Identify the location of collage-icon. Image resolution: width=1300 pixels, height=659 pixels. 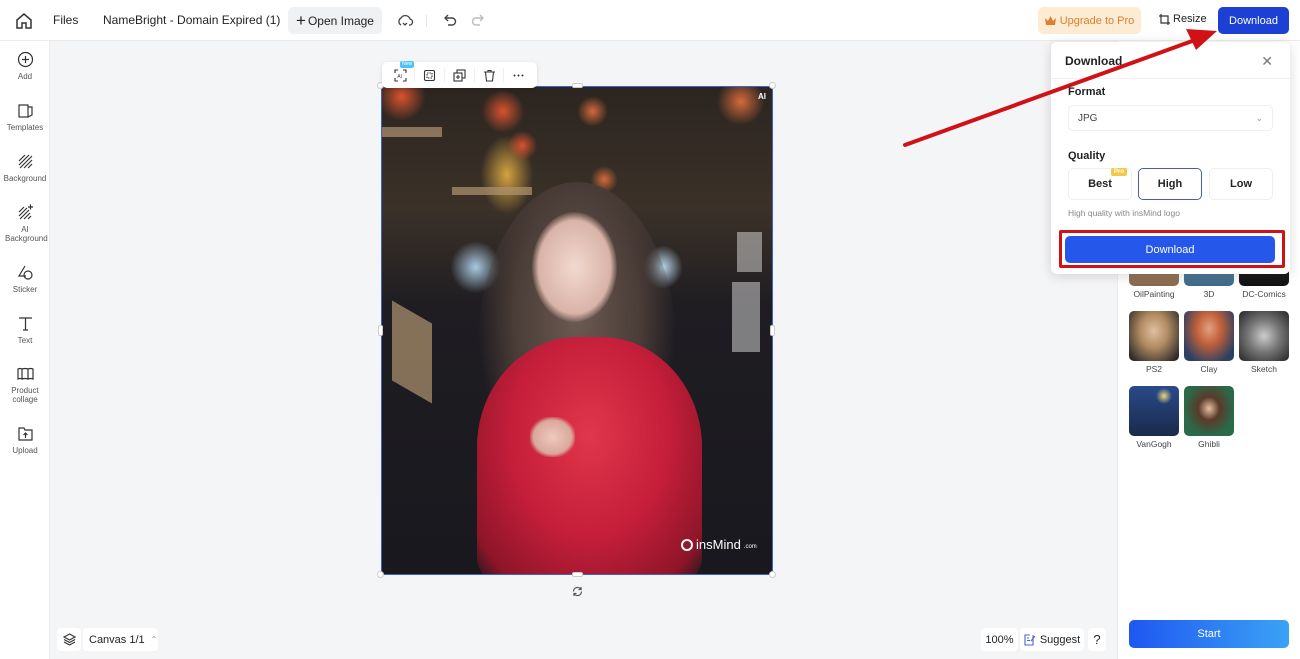
(25, 373).